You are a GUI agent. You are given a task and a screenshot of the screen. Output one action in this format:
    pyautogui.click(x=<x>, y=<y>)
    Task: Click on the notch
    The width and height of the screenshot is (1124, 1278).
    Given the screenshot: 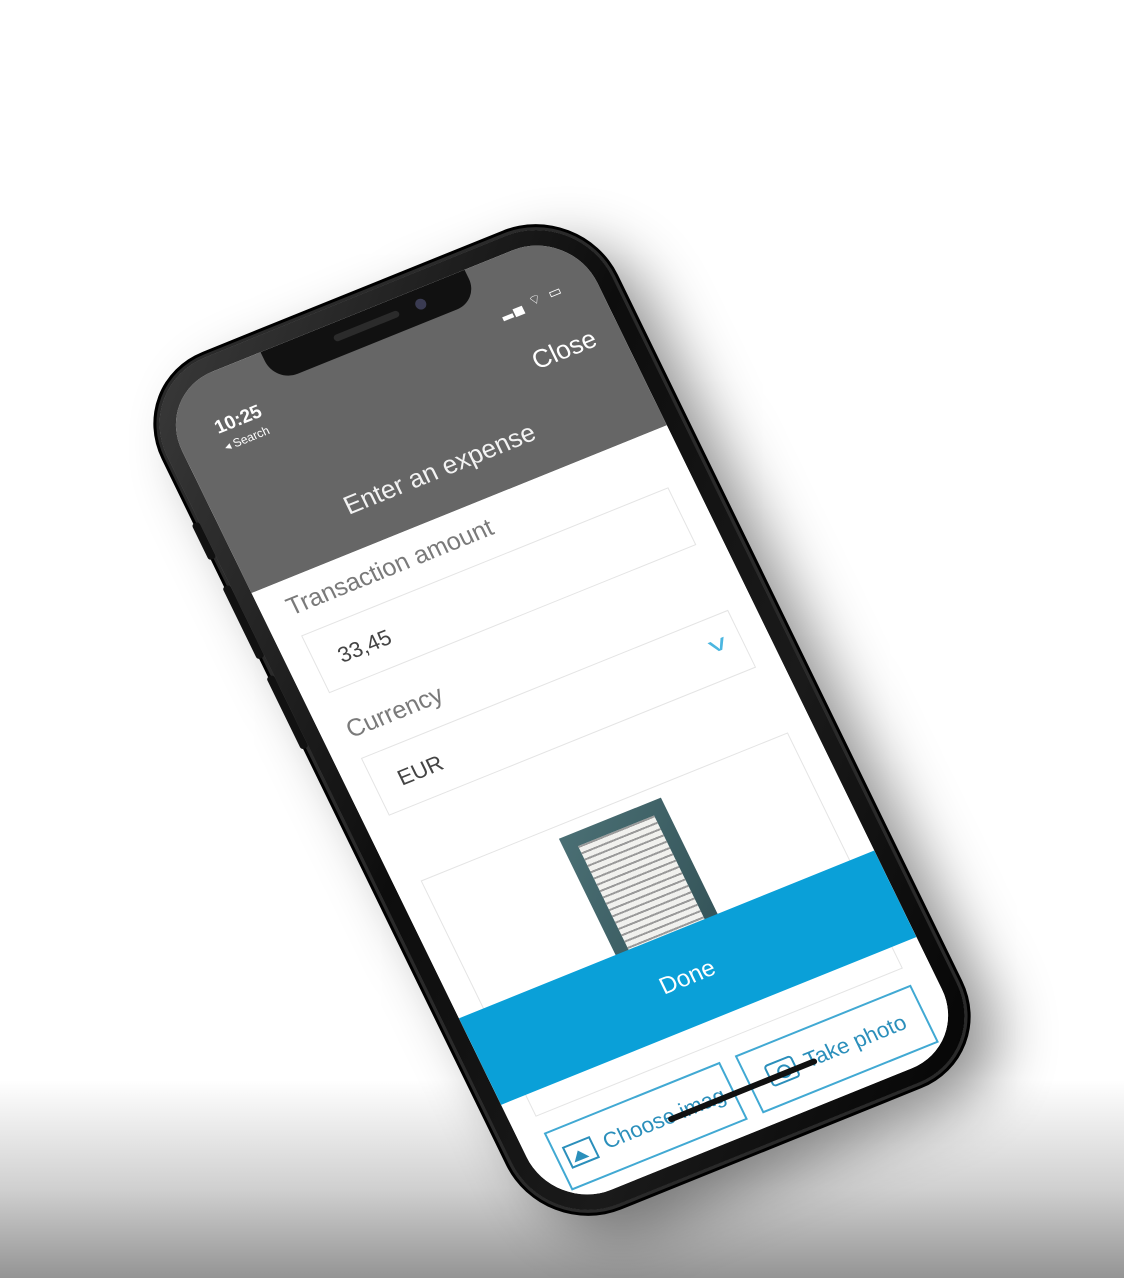 What is the action you would take?
    pyautogui.click(x=370, y=326)
    